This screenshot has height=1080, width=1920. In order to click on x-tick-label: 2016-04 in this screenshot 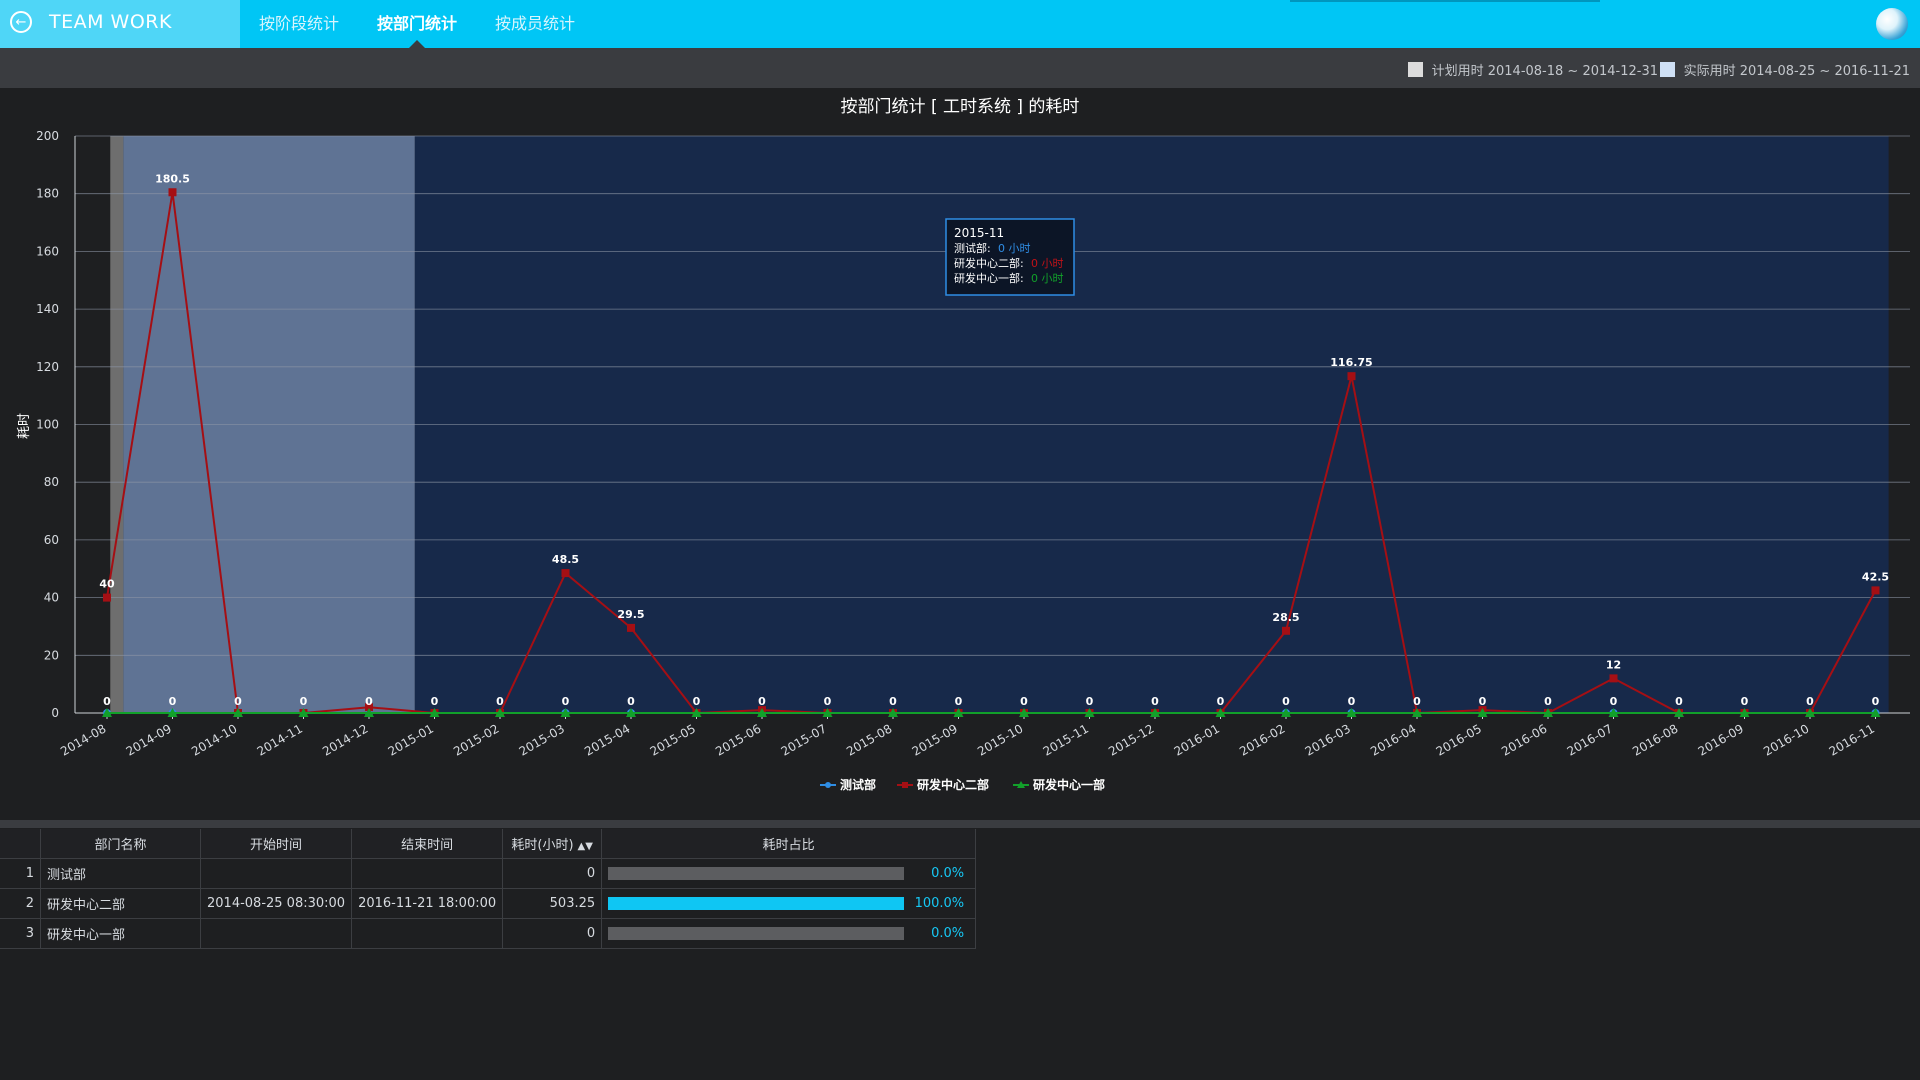, I will do `click(1393, 739)`.